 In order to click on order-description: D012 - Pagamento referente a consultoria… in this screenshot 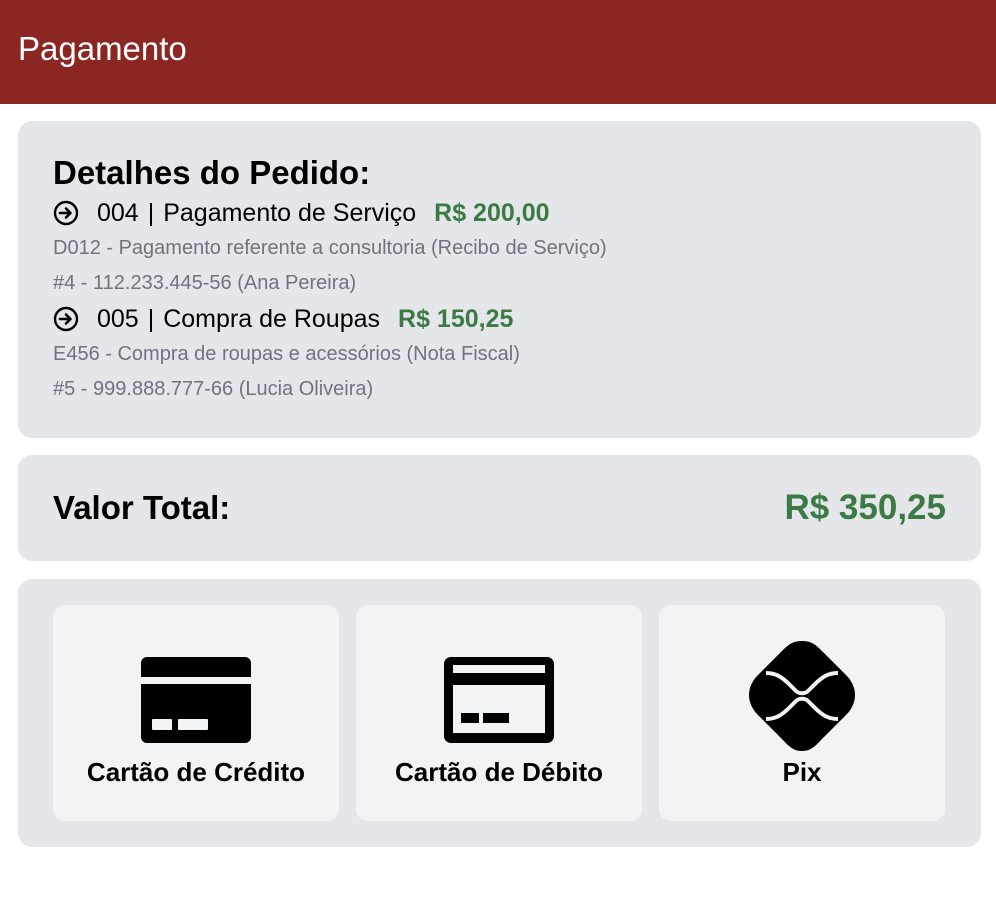, I will do `click(330, 248)`.